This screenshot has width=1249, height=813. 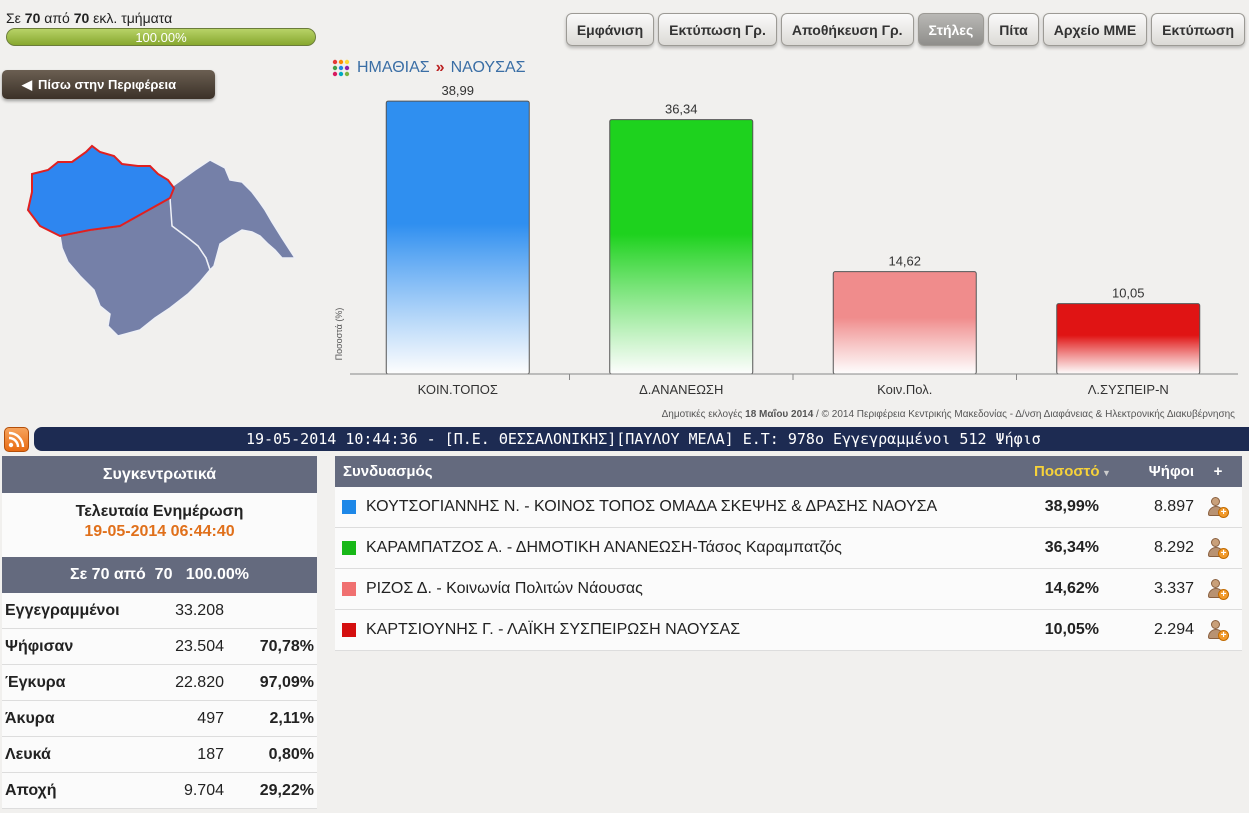 What do you see at coordinates (1071, 547) in the screenshot?
I see `combination-percent: 36,34%` at bounding box center [1071, 547].